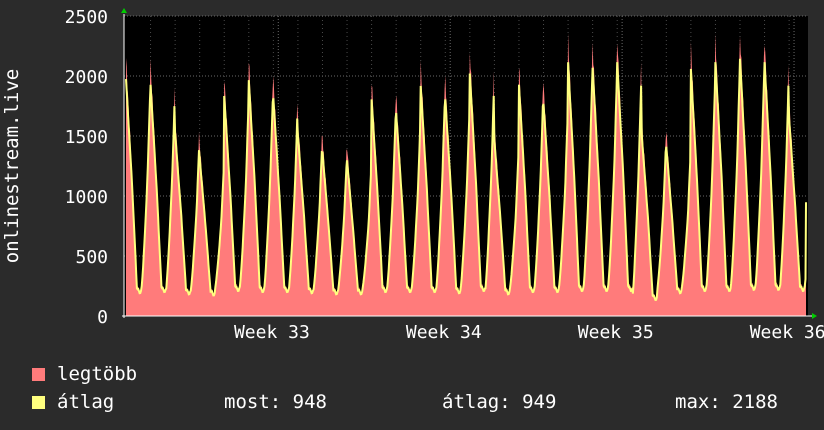 Image resolution: width=824 pixels, height=430 pixels. Describe the element at coordinates (124, 10) in the screenshot. I see `y-axis-arrow-icon` at that location.